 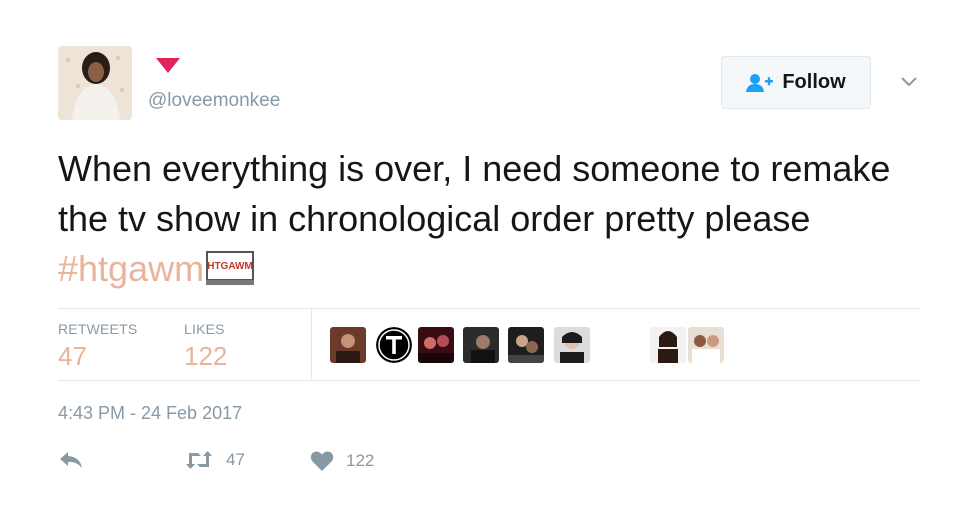 What do you see at coordinates (199, 460) in the screenshot?
I see `retweet-icon` at bounding box center [199, 460].